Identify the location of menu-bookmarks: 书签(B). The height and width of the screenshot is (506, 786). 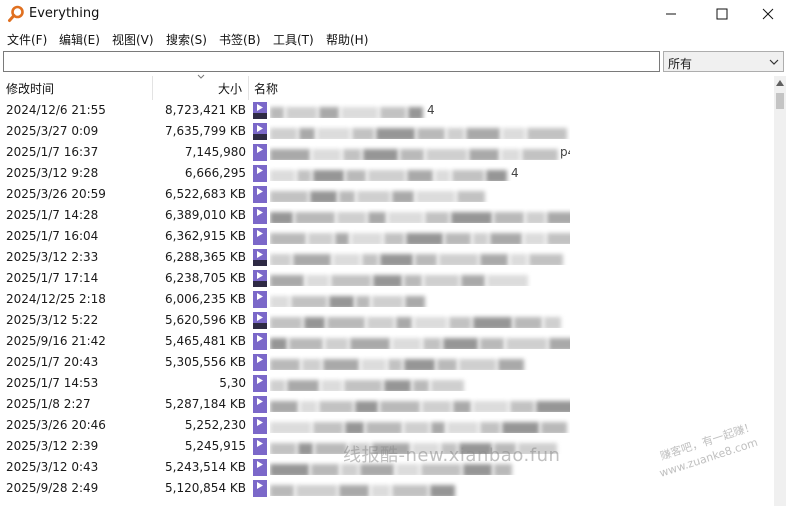
(240, 39).